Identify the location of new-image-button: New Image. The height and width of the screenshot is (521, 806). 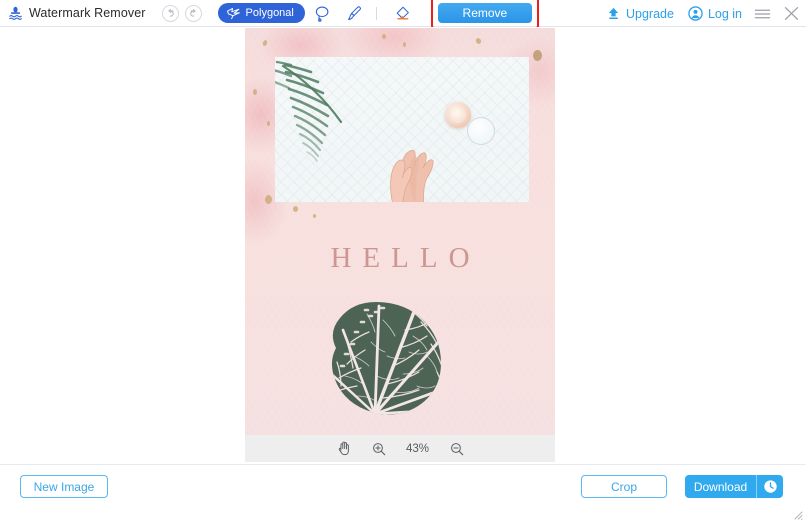
(64, 486).